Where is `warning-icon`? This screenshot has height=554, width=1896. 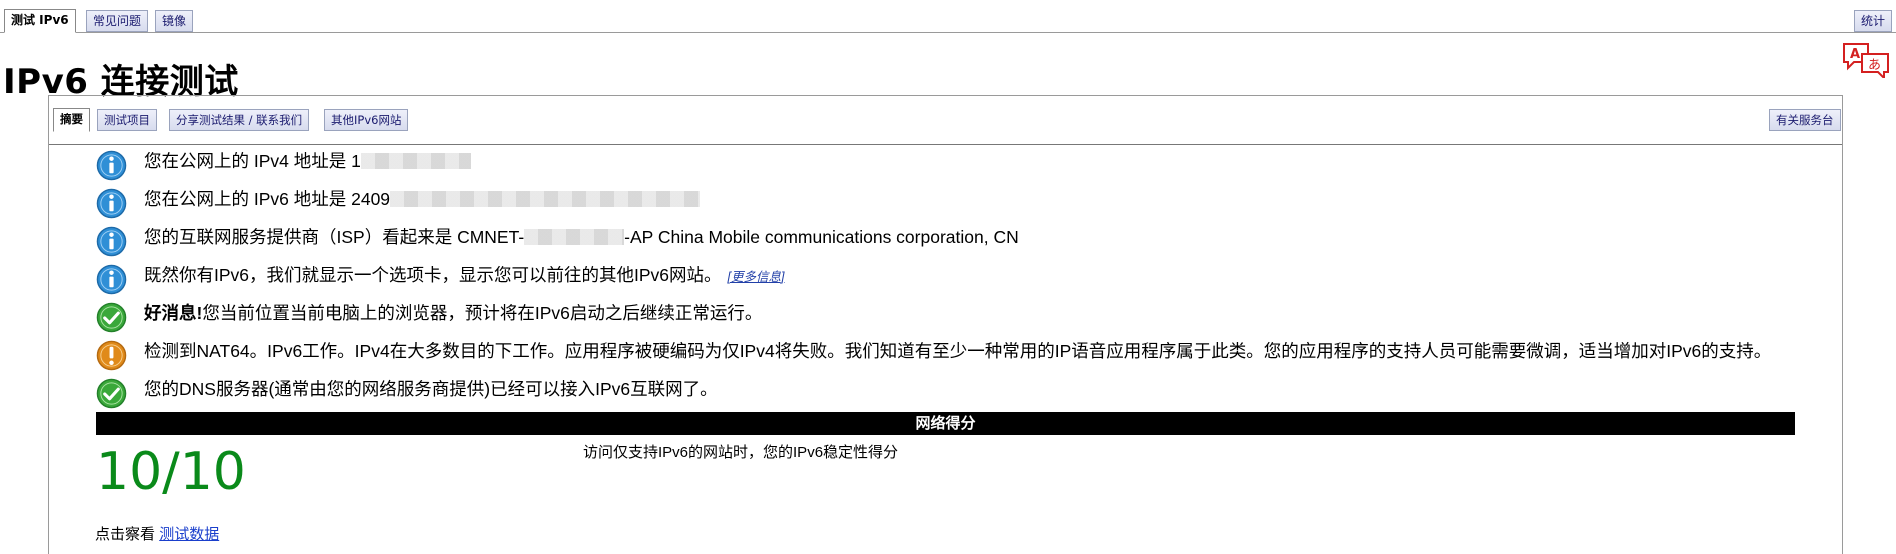
warning-icon is located at coordinates (111, 355).